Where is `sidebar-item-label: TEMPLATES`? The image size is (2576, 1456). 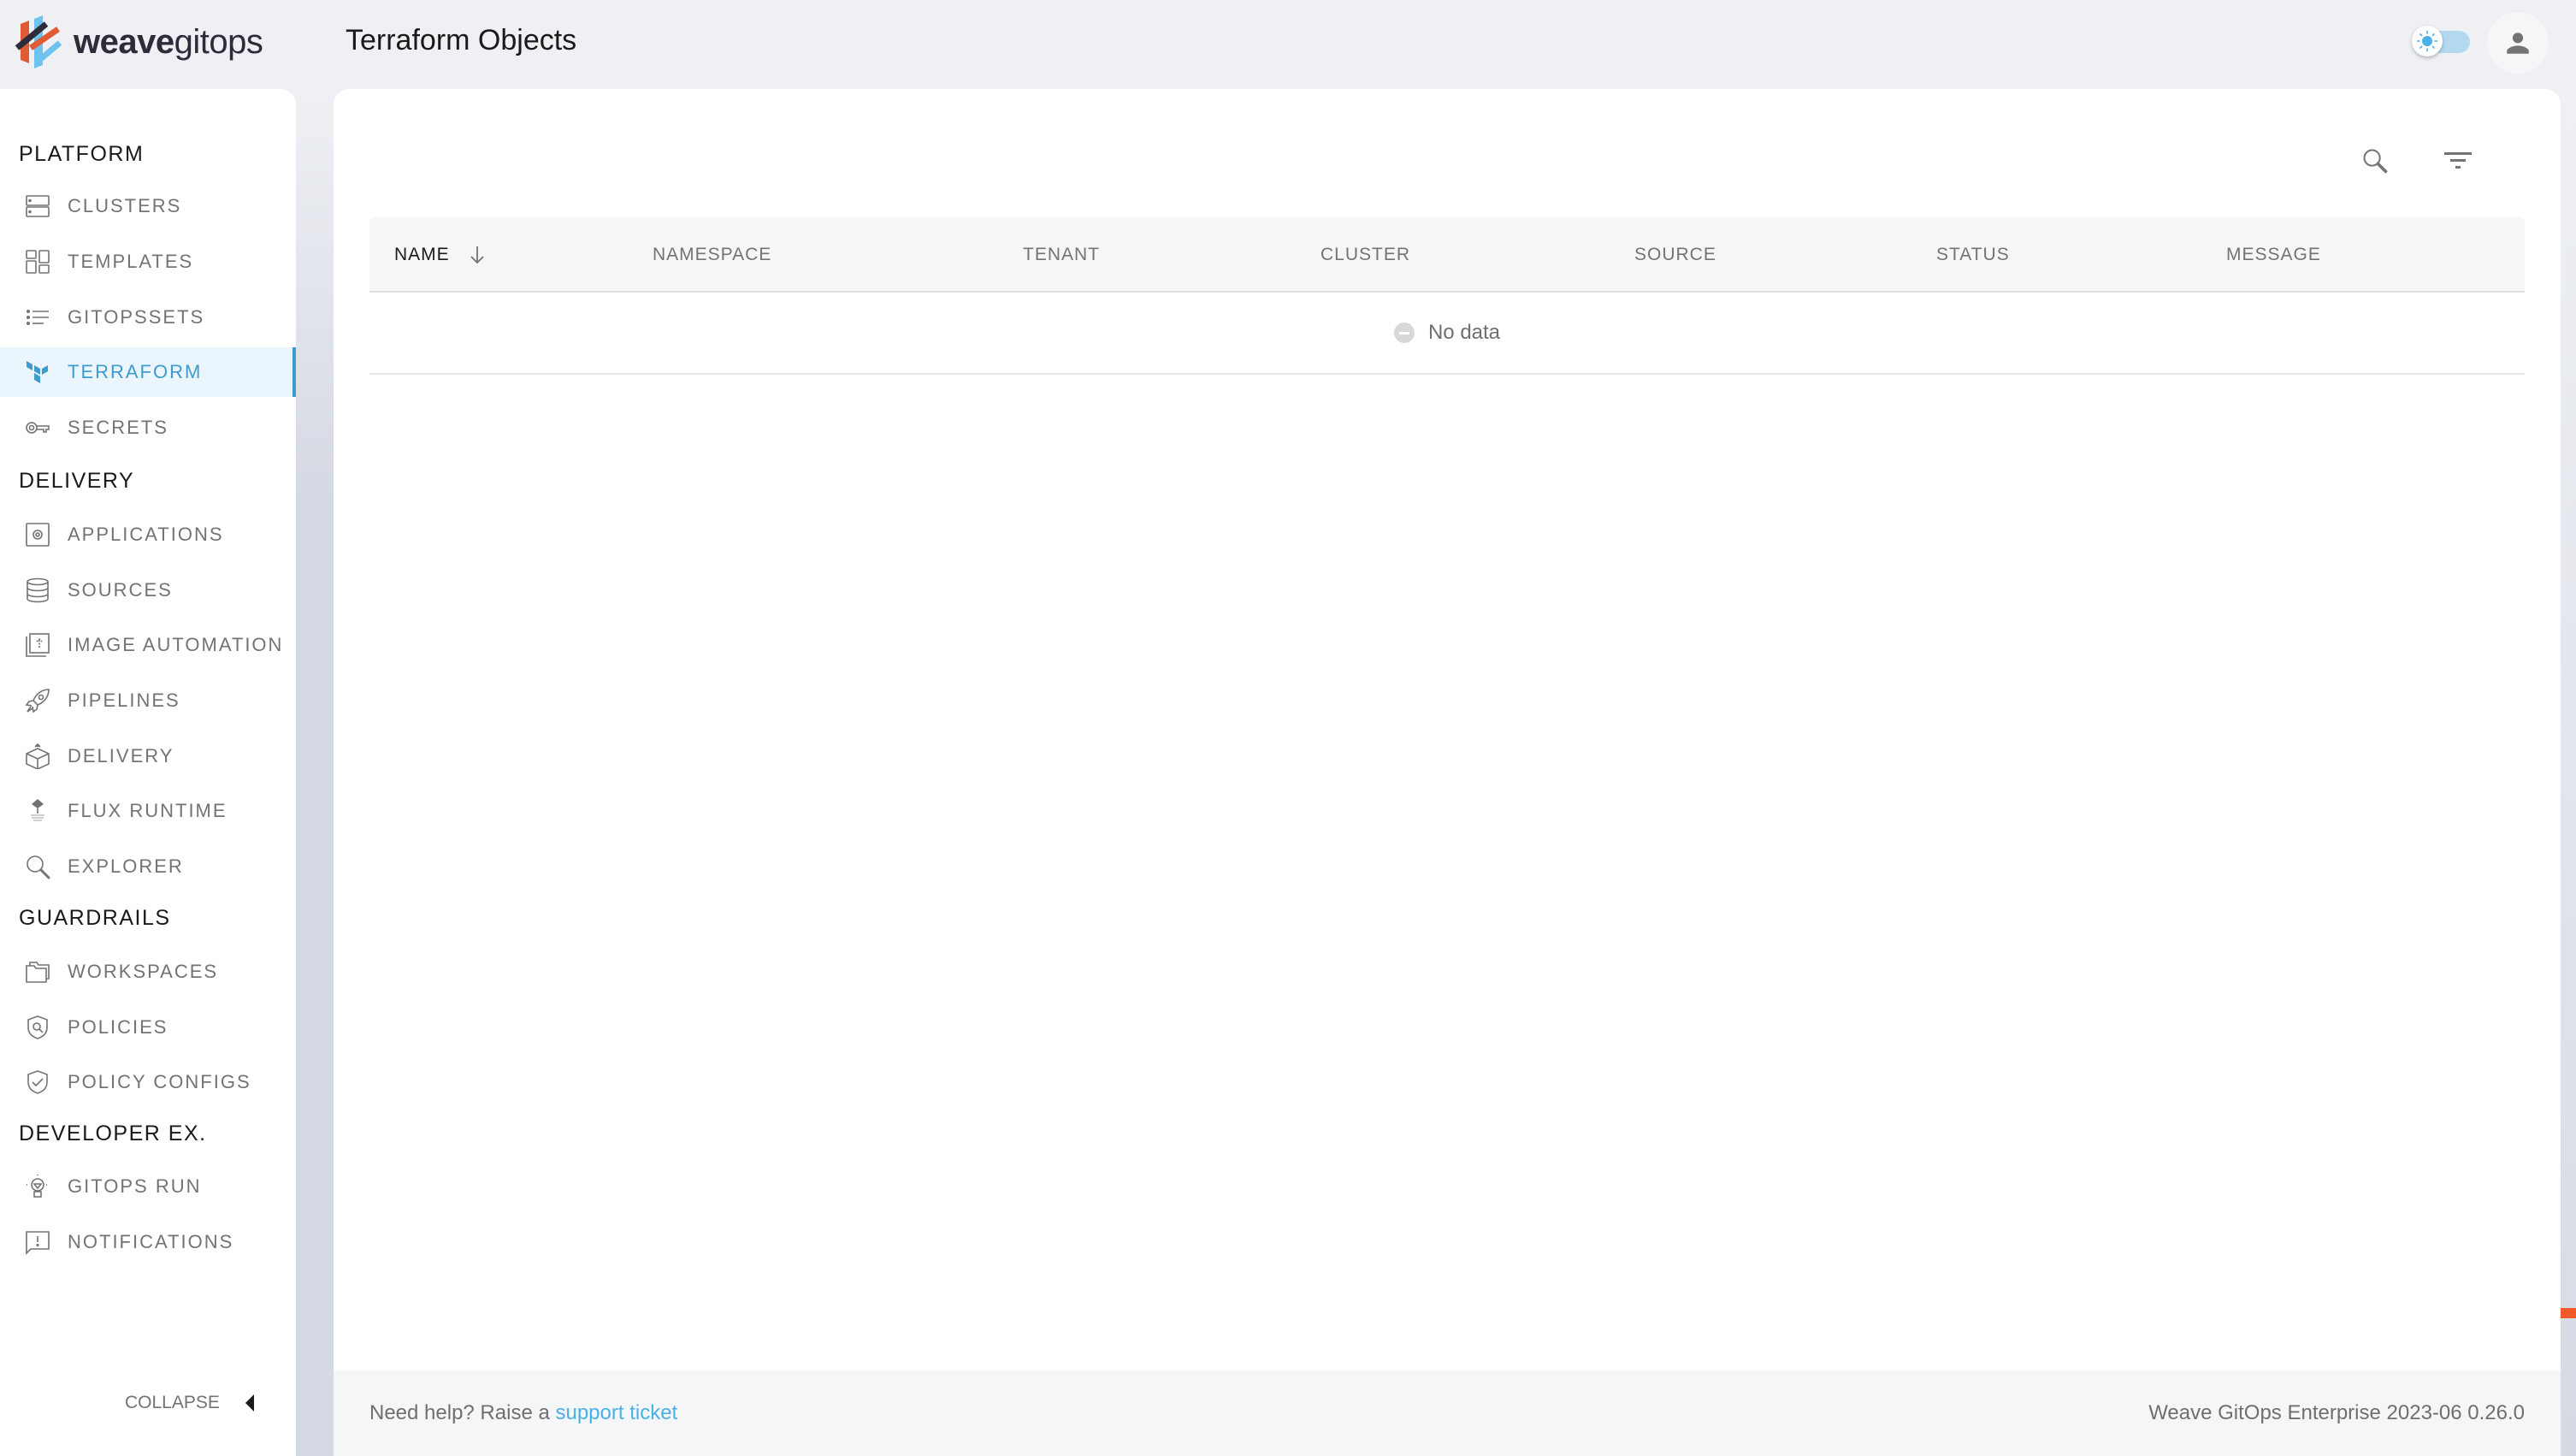 sidebar-item-label: TEMPLATES is located at coordinates (131, 261).